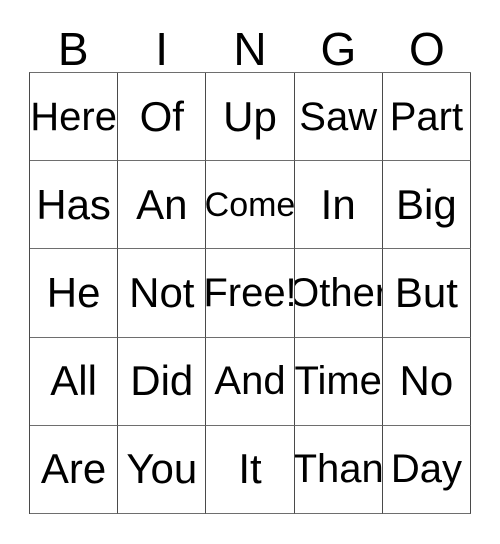 The width and height of the screenshot is (500, 544). I want to click on bingo-cell-label: Did, so click(162, 381).